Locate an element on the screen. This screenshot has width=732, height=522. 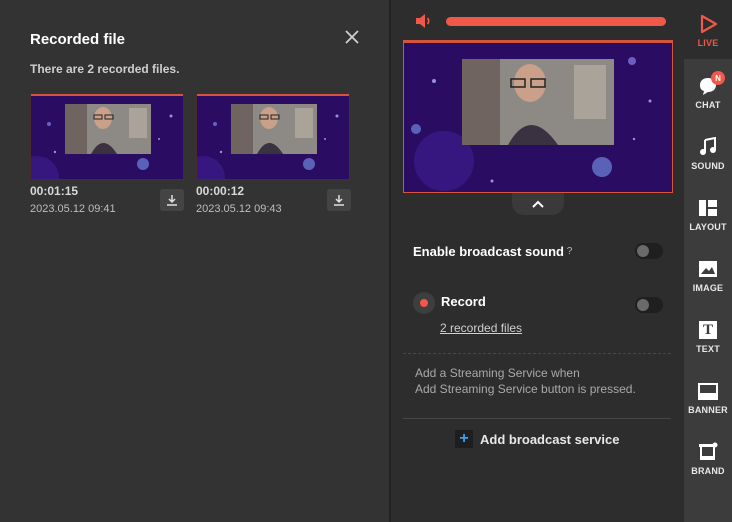
text-icon: T is located at coordinates (708, 330).